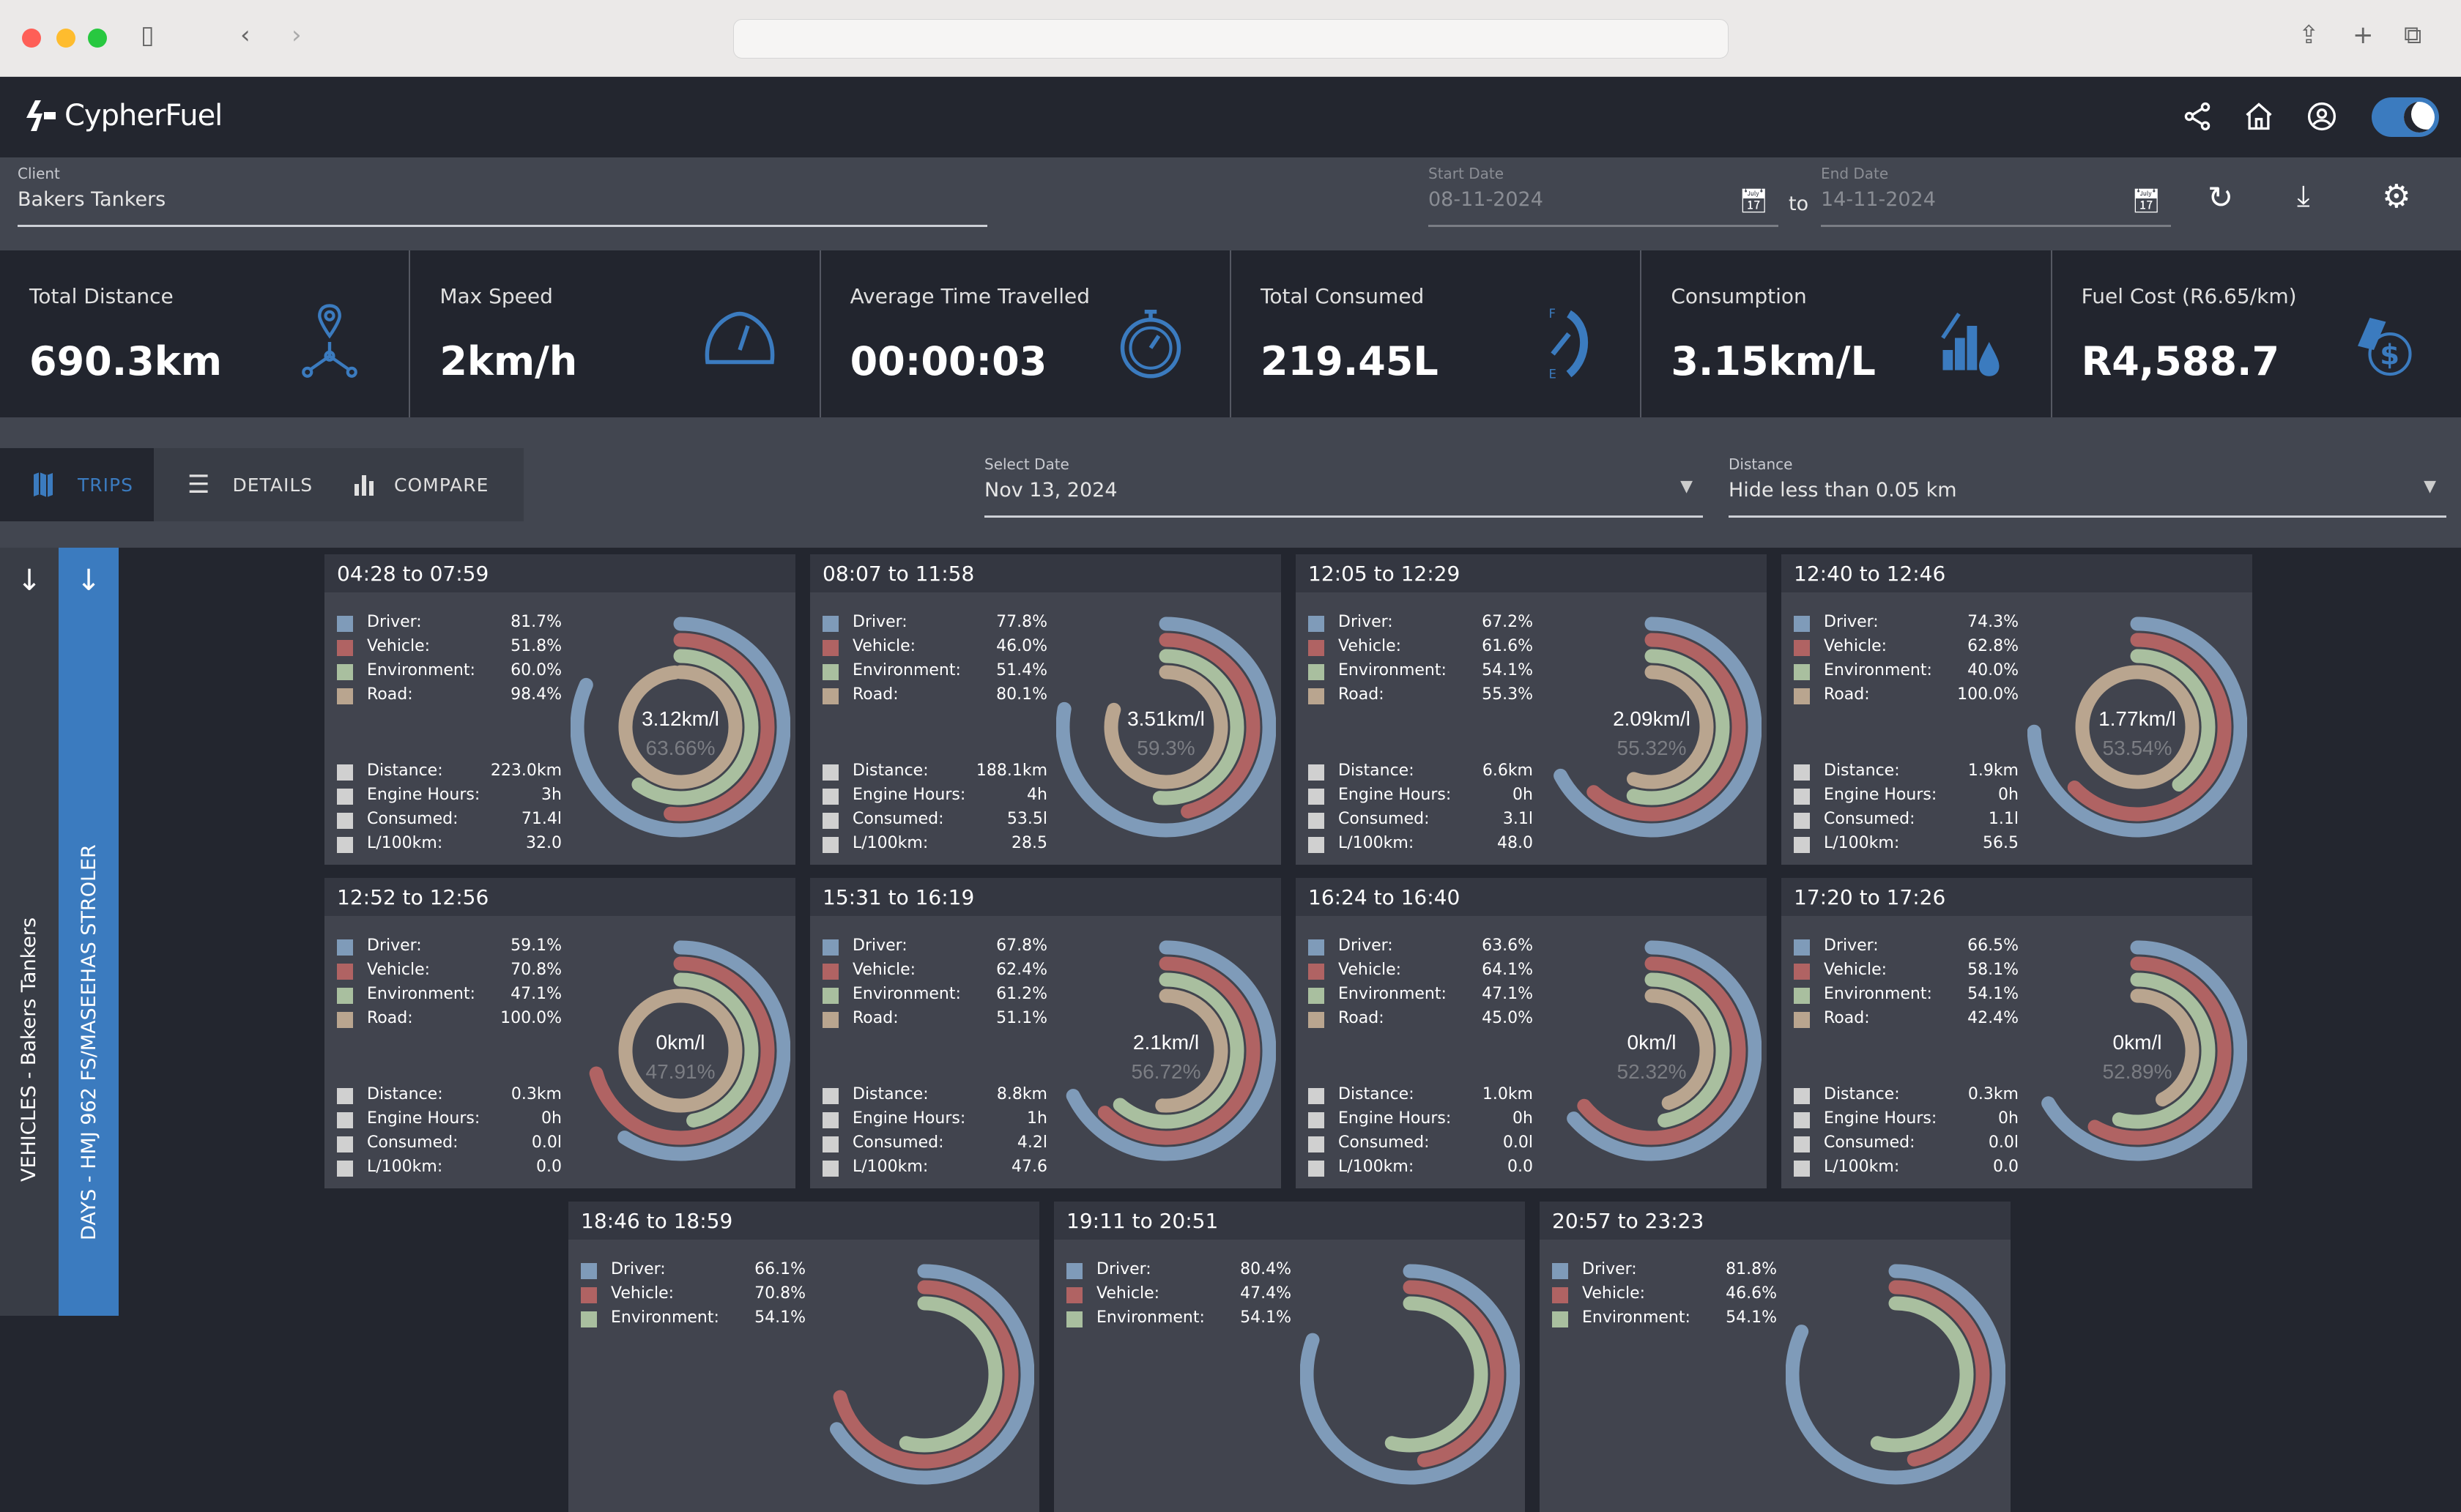  What do you see at coordinates (97, 38) in the screenshot?
I see `maximize-window-button` at bounding box center [97, 38].